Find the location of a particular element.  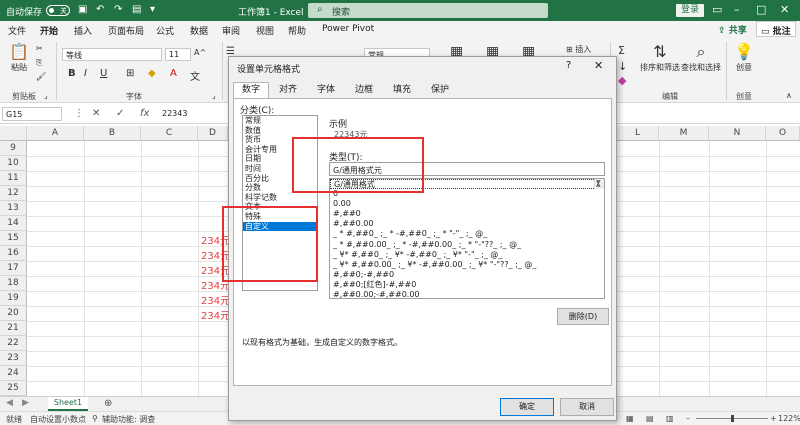

clear-icon: ◆ is located at coordinates (622, 80).